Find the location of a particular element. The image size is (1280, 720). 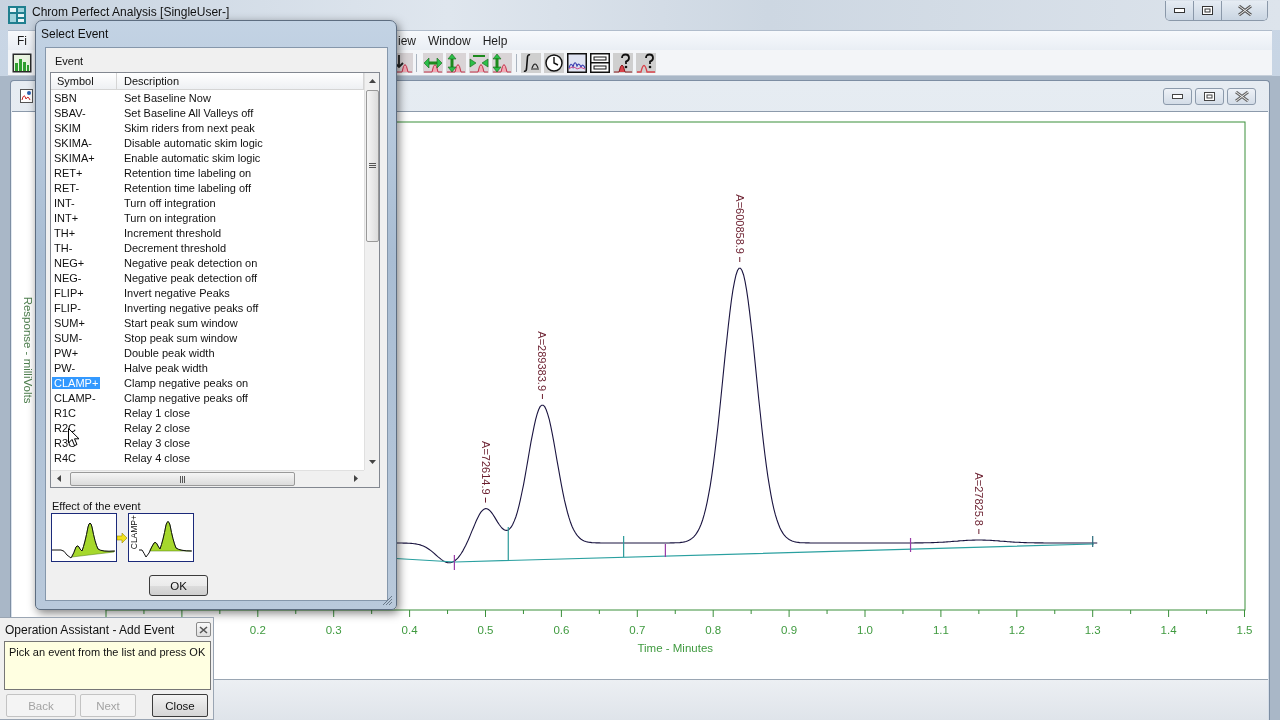

event-description: Decrement threshold is located at coordinates (175, 248).